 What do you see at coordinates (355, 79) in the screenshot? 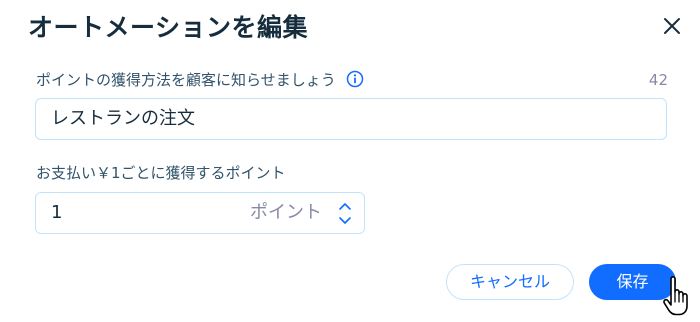
I see `info-icon` at bounding box center [355, 79].